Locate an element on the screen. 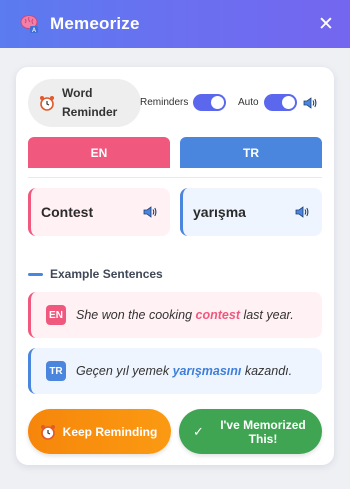  close-icon: ✕ is located at coordinates (326, 24).